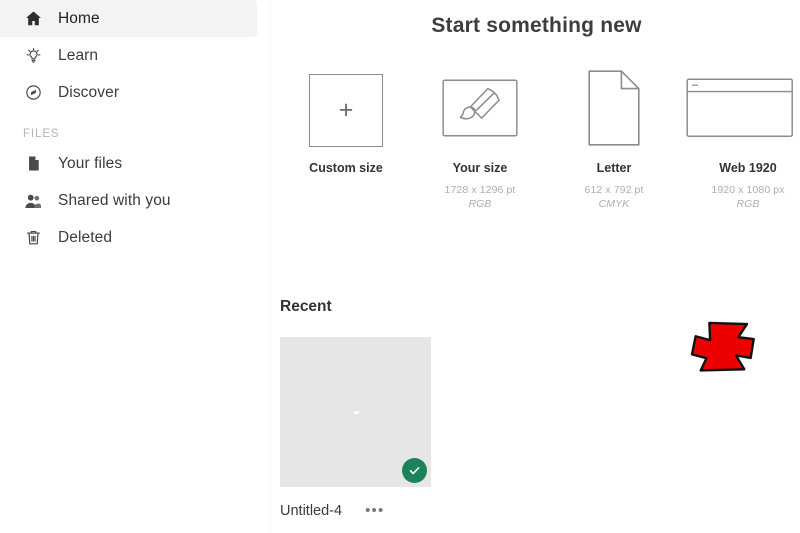 The image size is (800, 533). I want to click on preset-web-1920: Web 1920 1920 x 1080 px RGB, so click(740, 139).